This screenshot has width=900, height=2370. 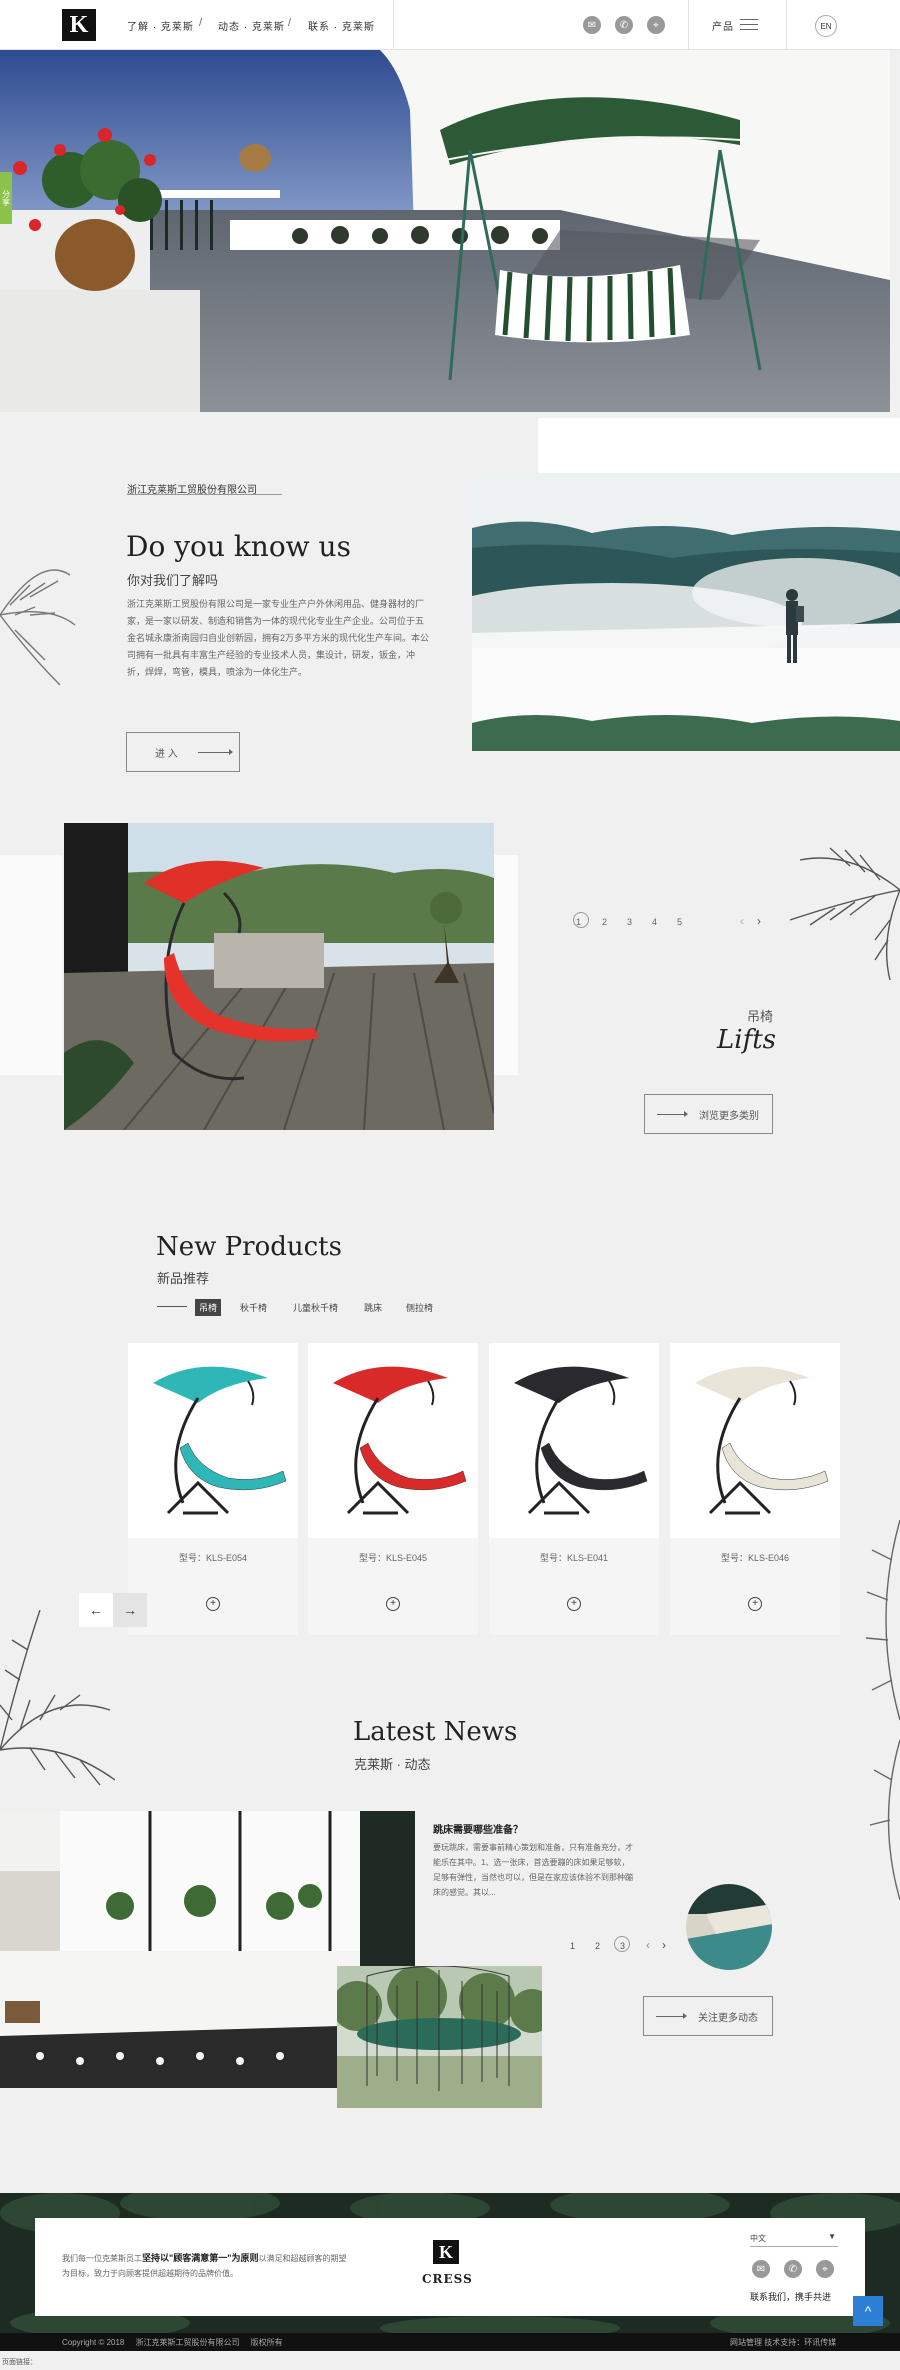 I want to click on footer-brand: CRESS, so click(x=447, y=2279).